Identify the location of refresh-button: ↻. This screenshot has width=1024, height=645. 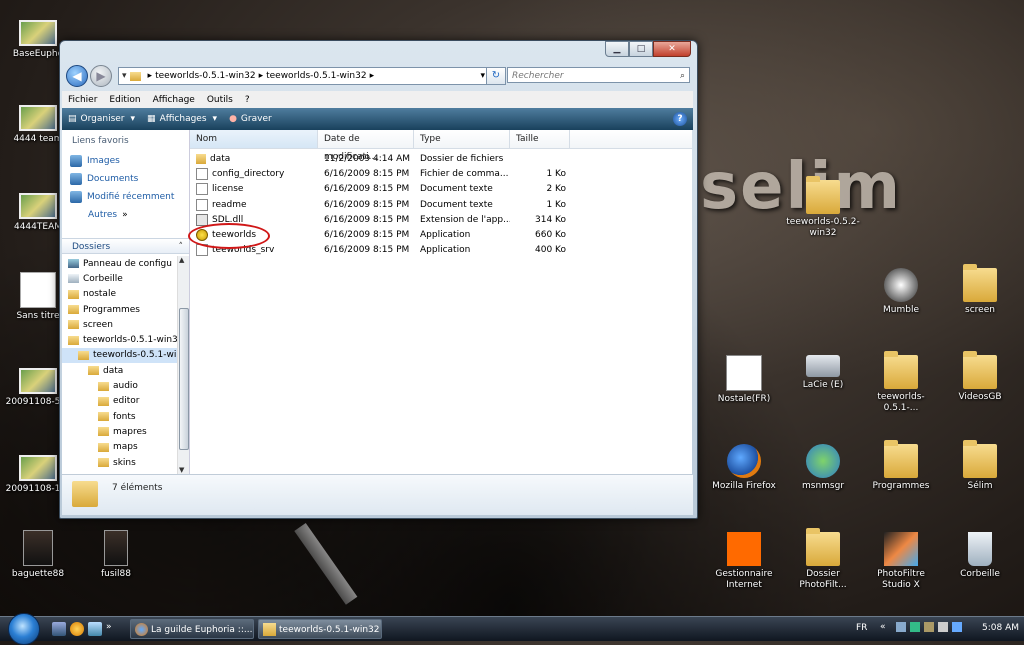
(496, 76).